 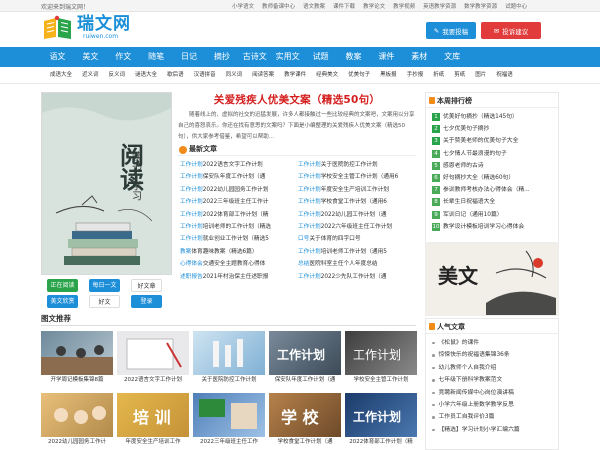 I want to click on article-link: 2021年村治保主任述职报, so click(x=236, y=277).